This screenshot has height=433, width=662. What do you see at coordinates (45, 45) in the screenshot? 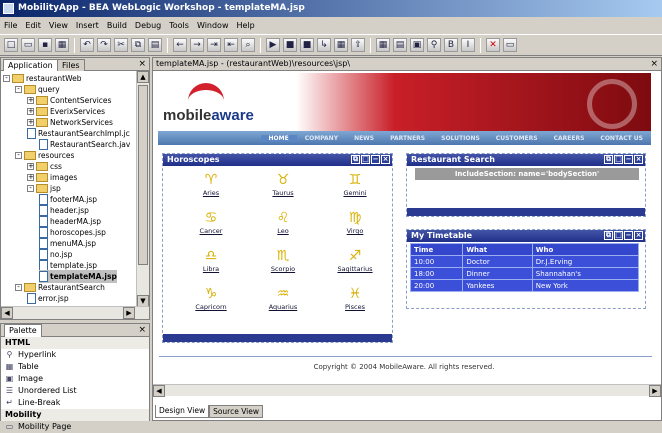
I see `save-icon: ▪` at bounding box center [45, 45].